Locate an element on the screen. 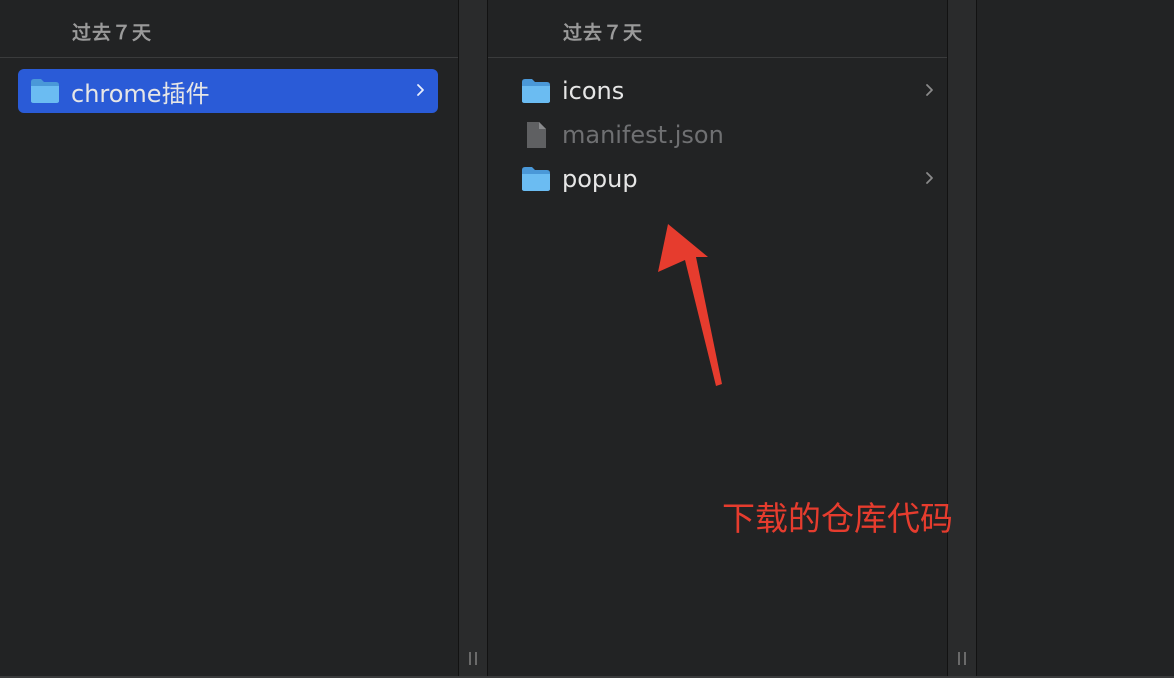  list-item-manifest: manifest.json is located at coordinates (717, 135).